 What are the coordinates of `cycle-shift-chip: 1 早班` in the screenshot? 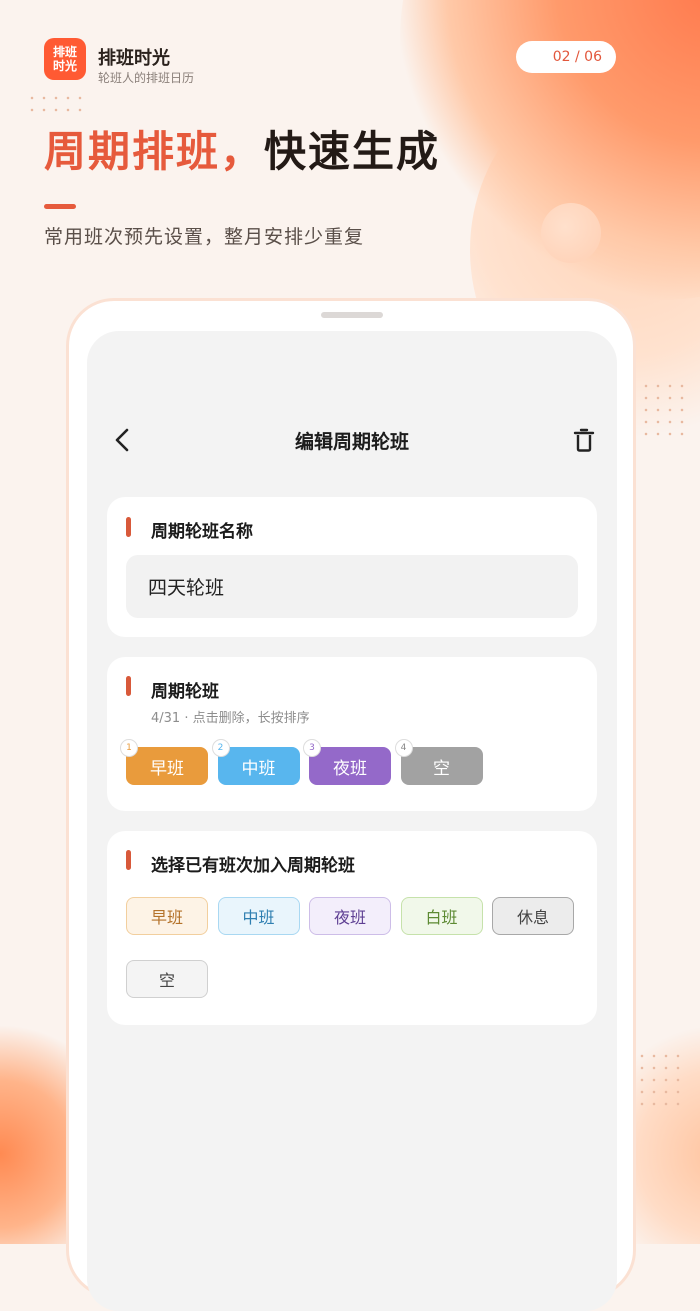 It's located at (164, 762).